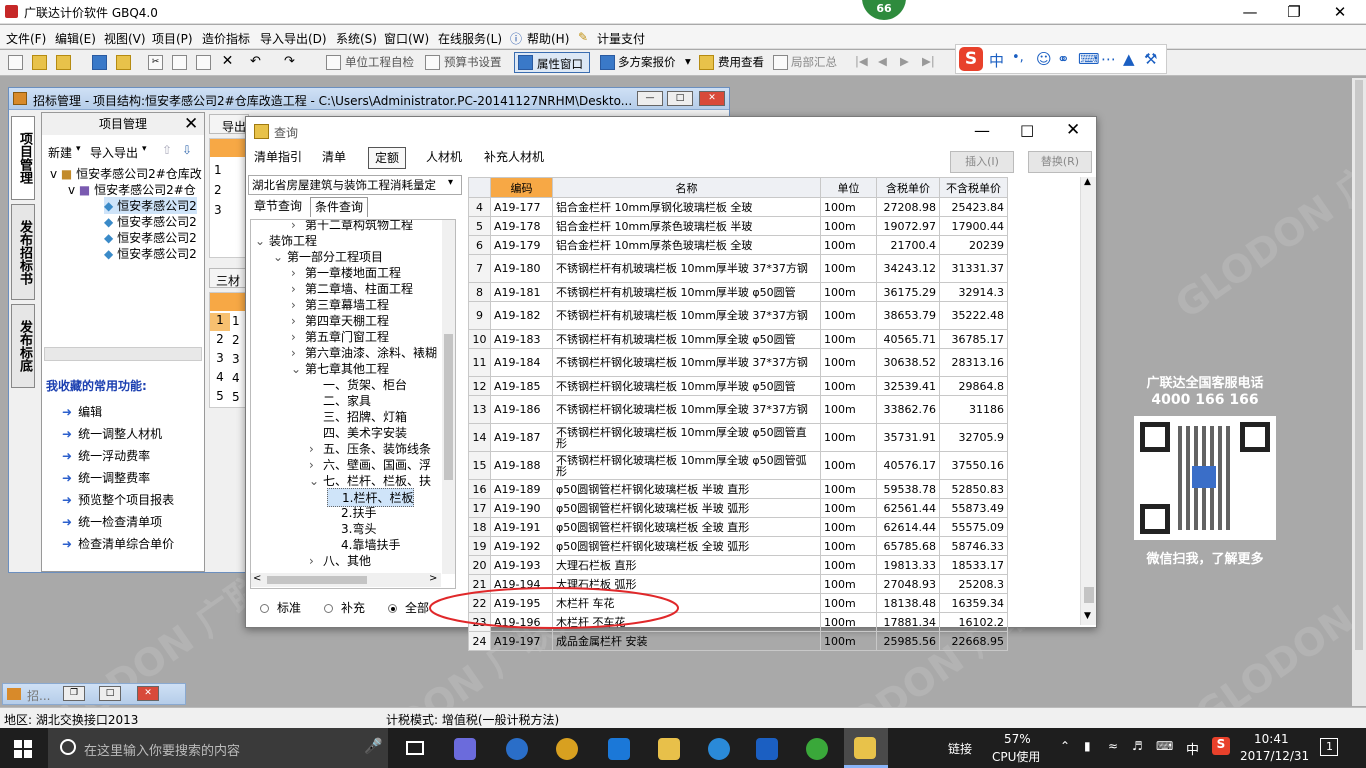 The width and height of the screenshot is (1366, 768). What do you see at coordinates (289, 62) in the screenshot?
I see `redo-icon: ↷` at bounding box center [289, 62].